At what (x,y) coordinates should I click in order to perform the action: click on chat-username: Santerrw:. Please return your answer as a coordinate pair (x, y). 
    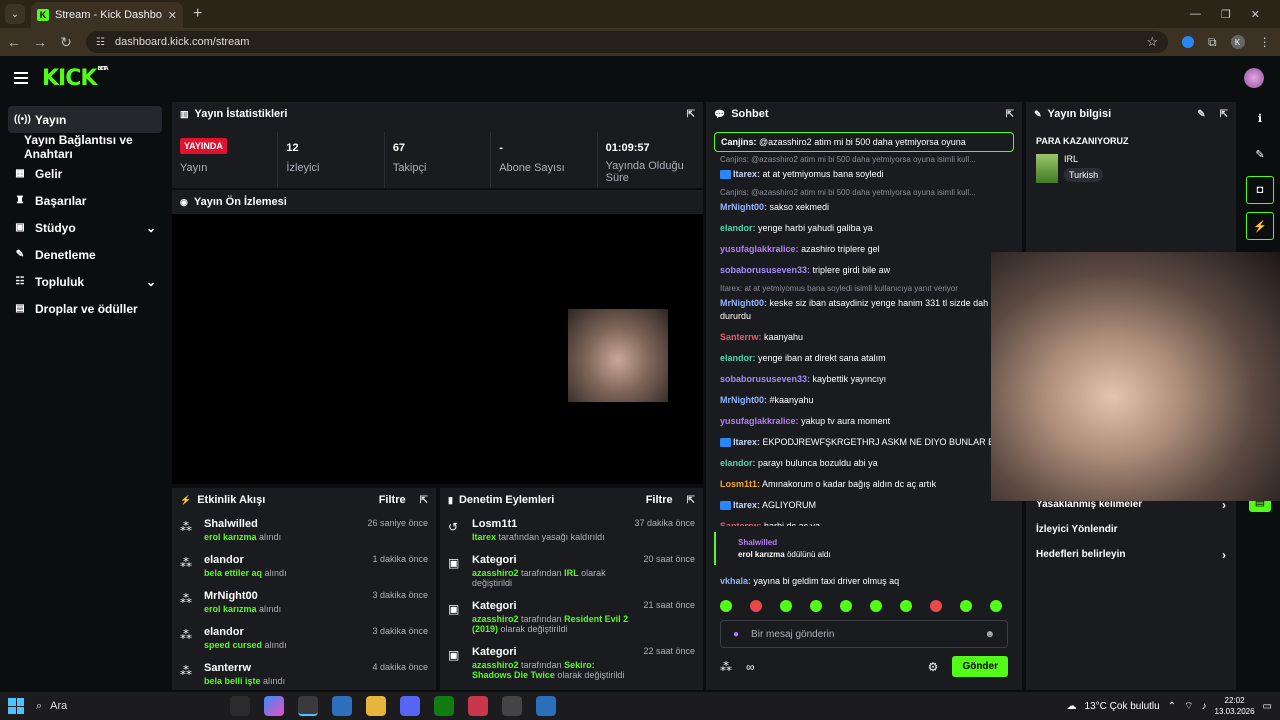
    Looking at the image, I should click on (741, 337).